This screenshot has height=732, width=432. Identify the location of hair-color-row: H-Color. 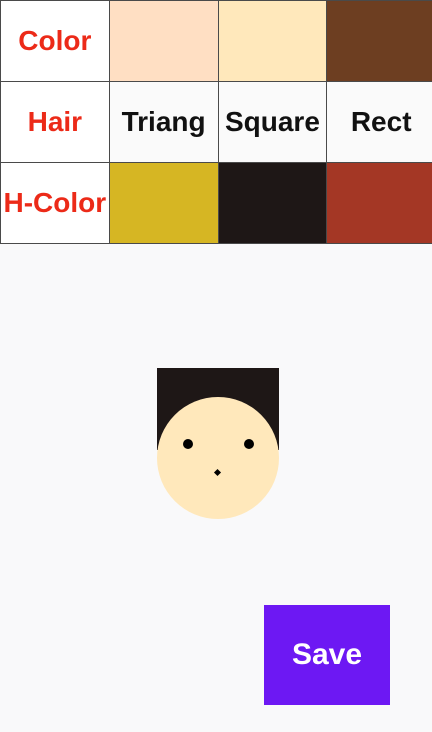
(216, 203).